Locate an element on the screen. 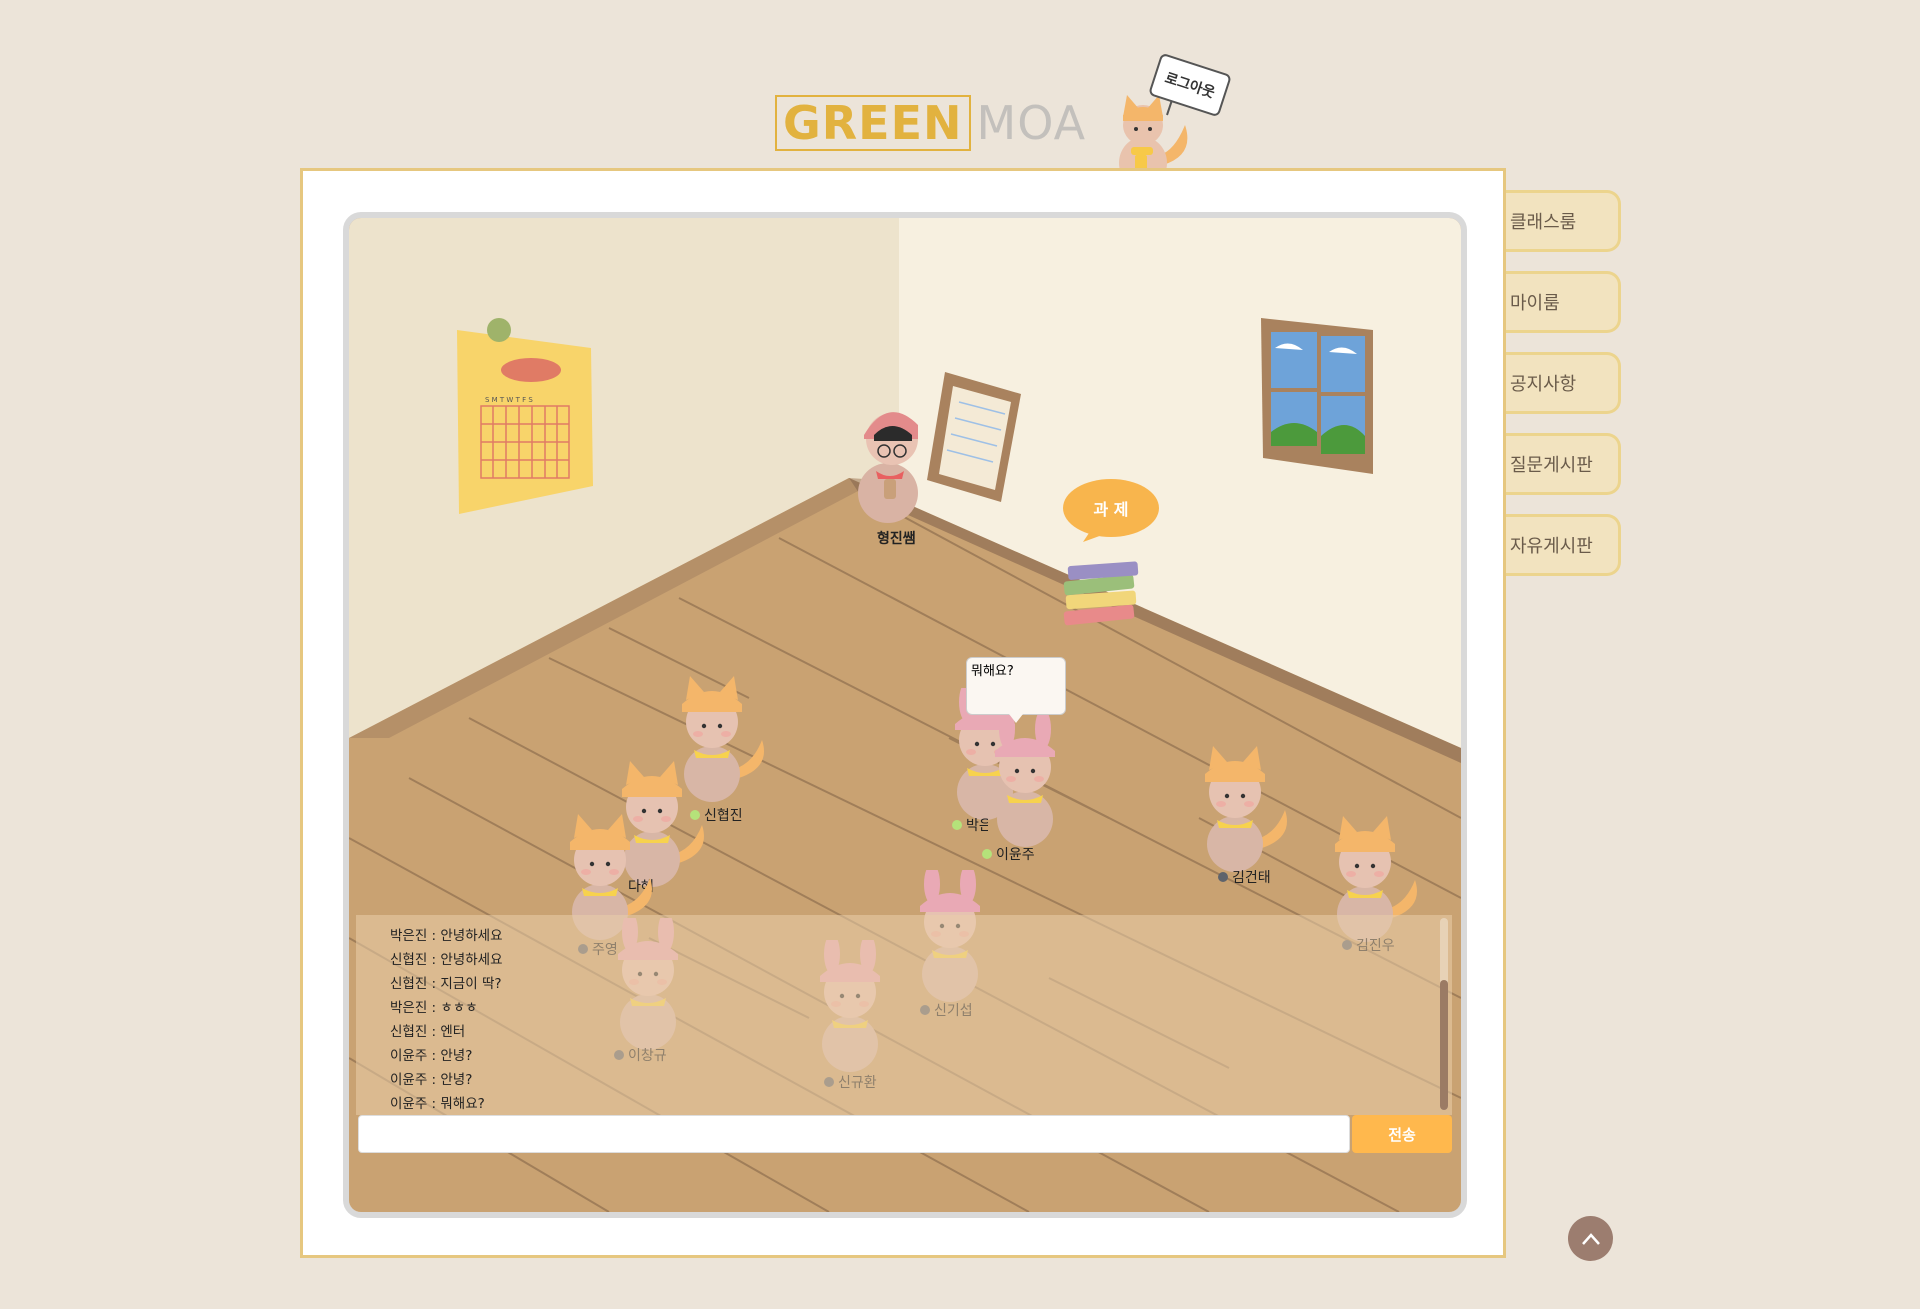  nav-classroom: 클래스룸 is located at coordinates (1563, 221).